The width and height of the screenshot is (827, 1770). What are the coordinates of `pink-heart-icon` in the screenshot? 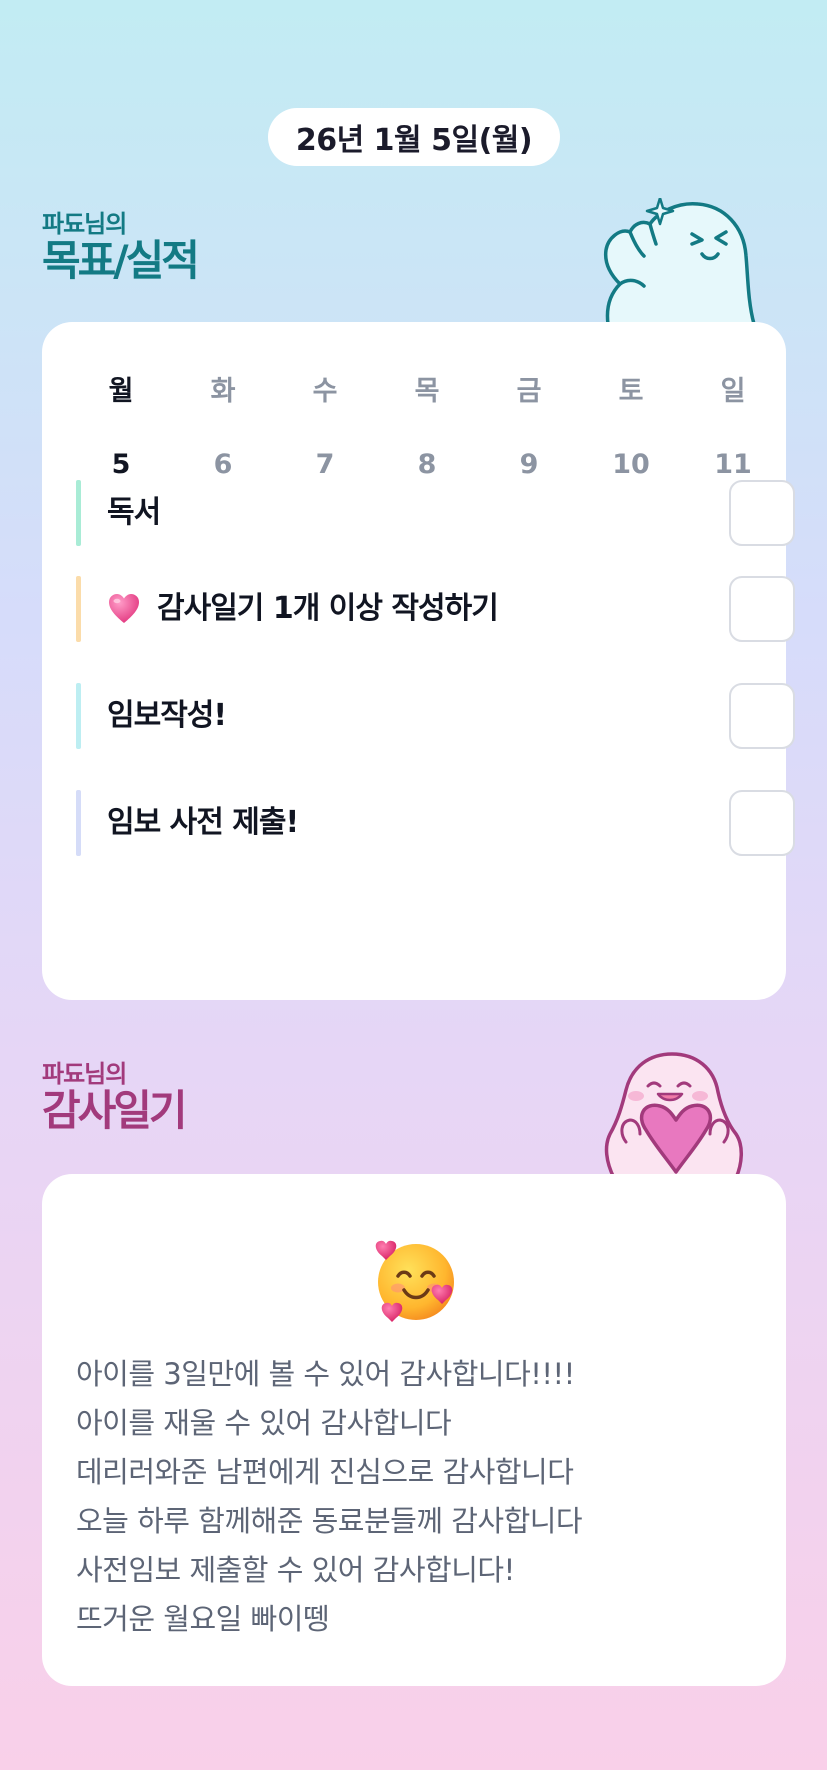 It's located at (124, 608).